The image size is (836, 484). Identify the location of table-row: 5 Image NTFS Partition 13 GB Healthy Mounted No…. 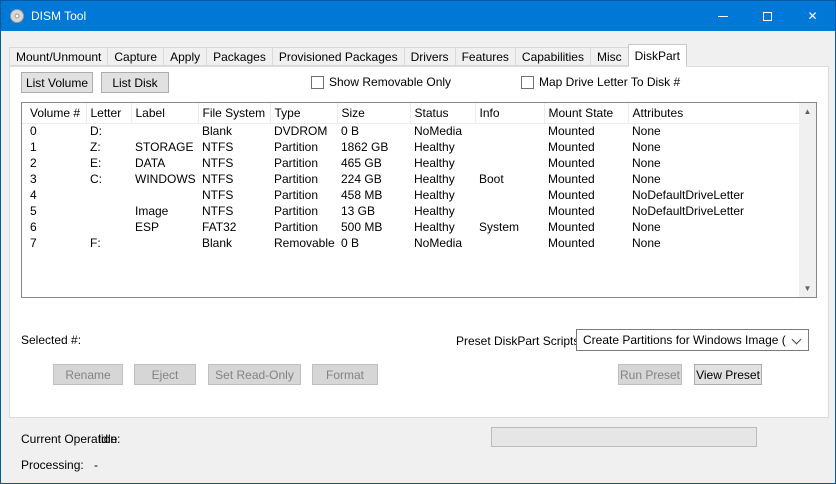
(411, 211).